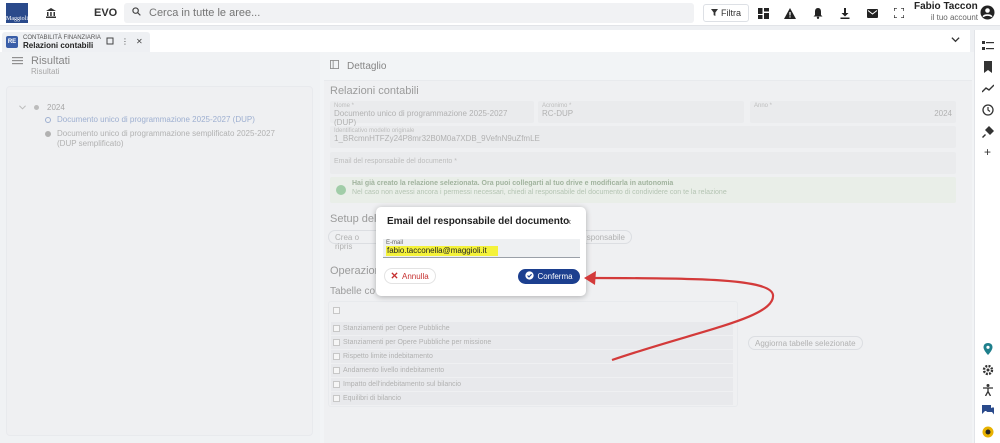  Describe the element at coordinates (987, 12) in the screenshot. I see `user-avatar-icon` at that location.